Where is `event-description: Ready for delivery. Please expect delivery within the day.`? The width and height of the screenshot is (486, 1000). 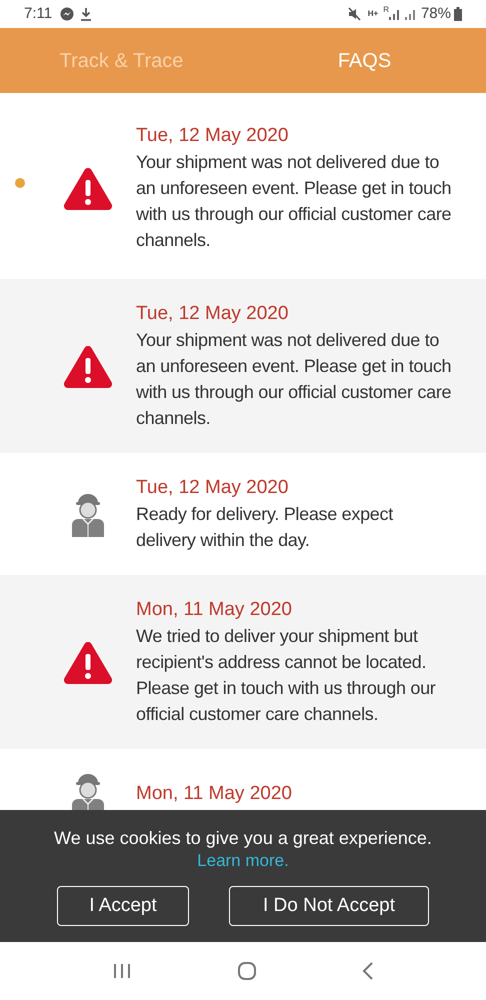 event-description: Ready for delivery. Please expect delivery within the day. is located at coordinates (265, 527).